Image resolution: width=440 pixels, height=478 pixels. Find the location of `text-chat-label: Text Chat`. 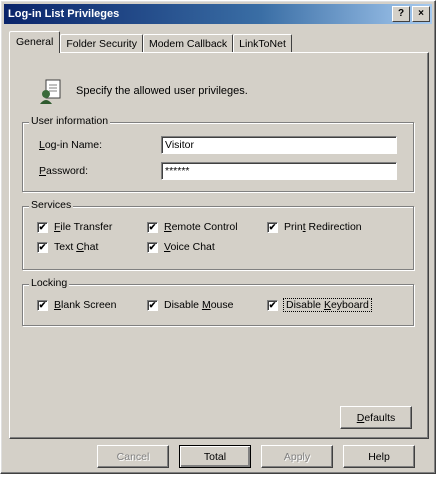

text-chat-label: Text Chat is located at coordinates (76, 247).